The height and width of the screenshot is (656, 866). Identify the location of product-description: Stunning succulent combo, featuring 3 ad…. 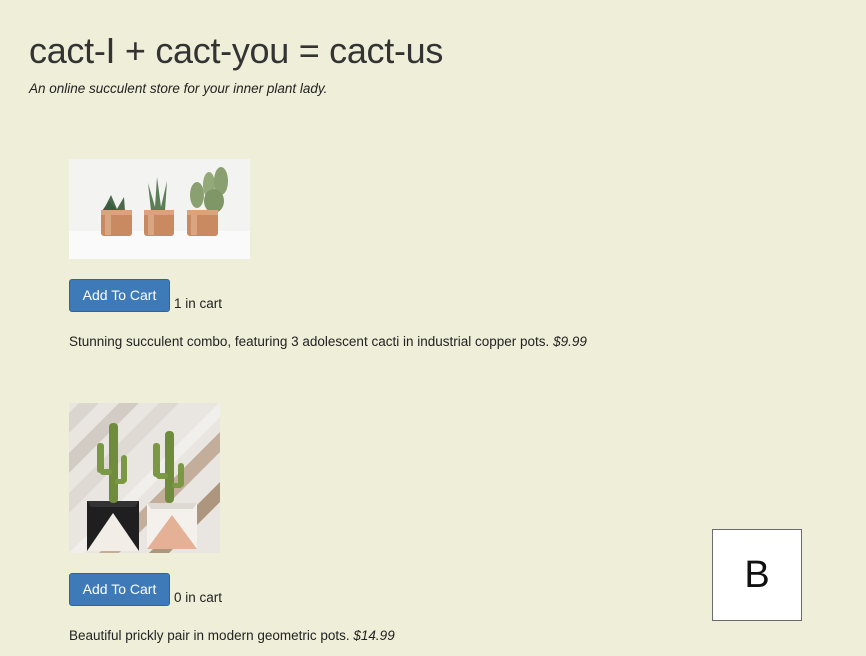
(328, 341).